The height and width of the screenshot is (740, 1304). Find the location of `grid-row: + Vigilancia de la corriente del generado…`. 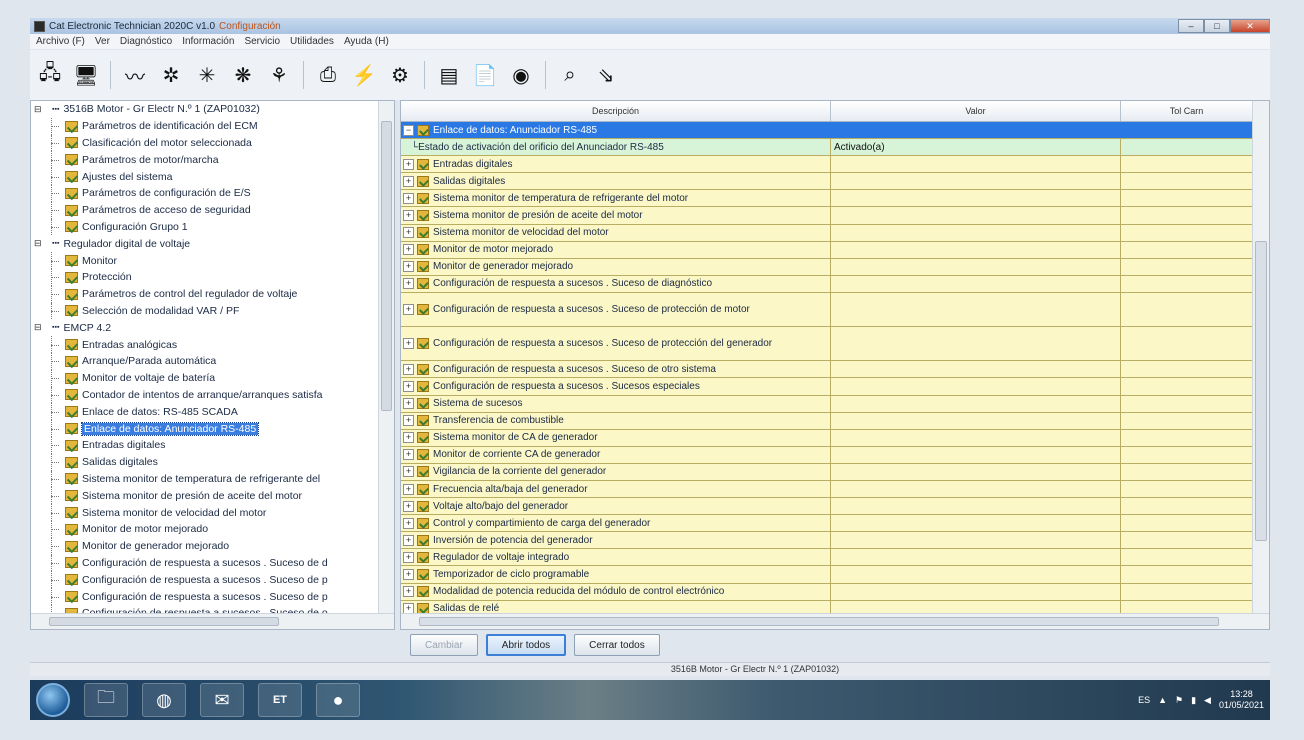

grid-row: + Vigilancia de la corriente del generado… is located at coordinates (827, 472).